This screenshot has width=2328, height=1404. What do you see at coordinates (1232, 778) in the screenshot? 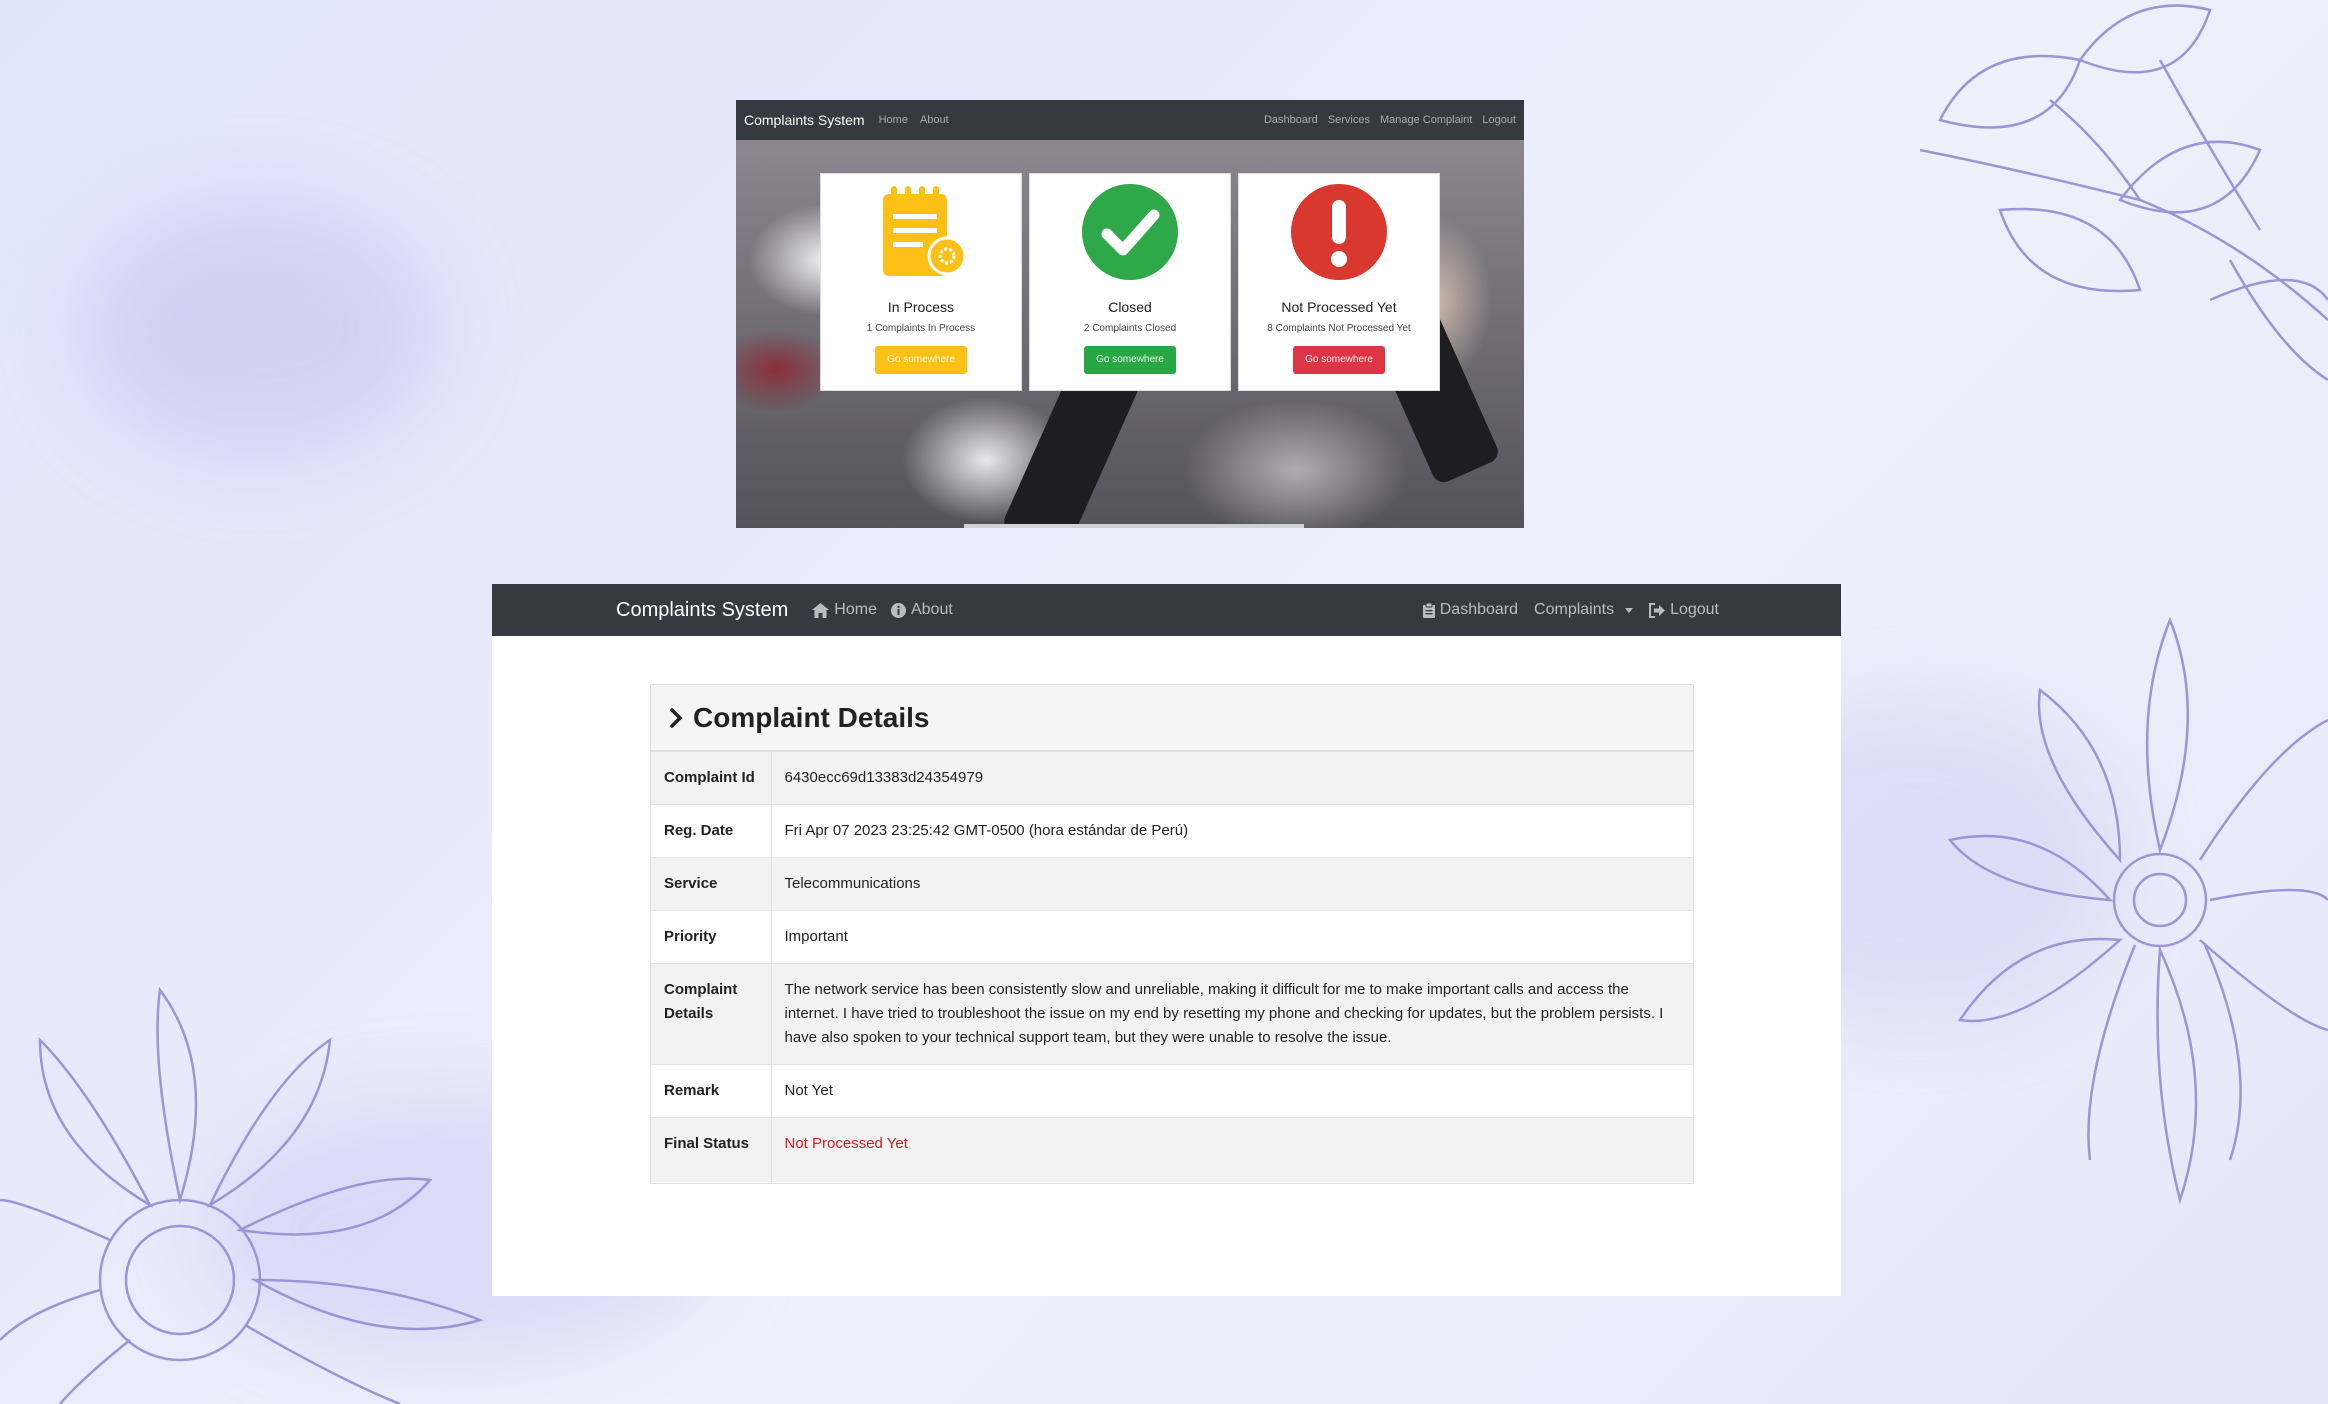
I see `row-value-complaint-id: 6430ecc69d13383d24354979` at bounding box center [1232, 778].